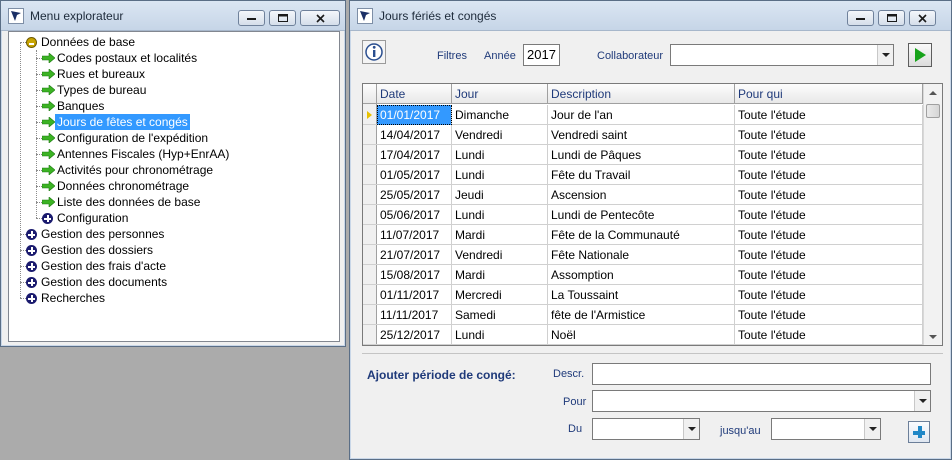 The image size is (952, 460). What do you see at coordinates (80, 106) in the screenshot?
I see `tree-item-label: Banques` at bounding box center [80, 106].